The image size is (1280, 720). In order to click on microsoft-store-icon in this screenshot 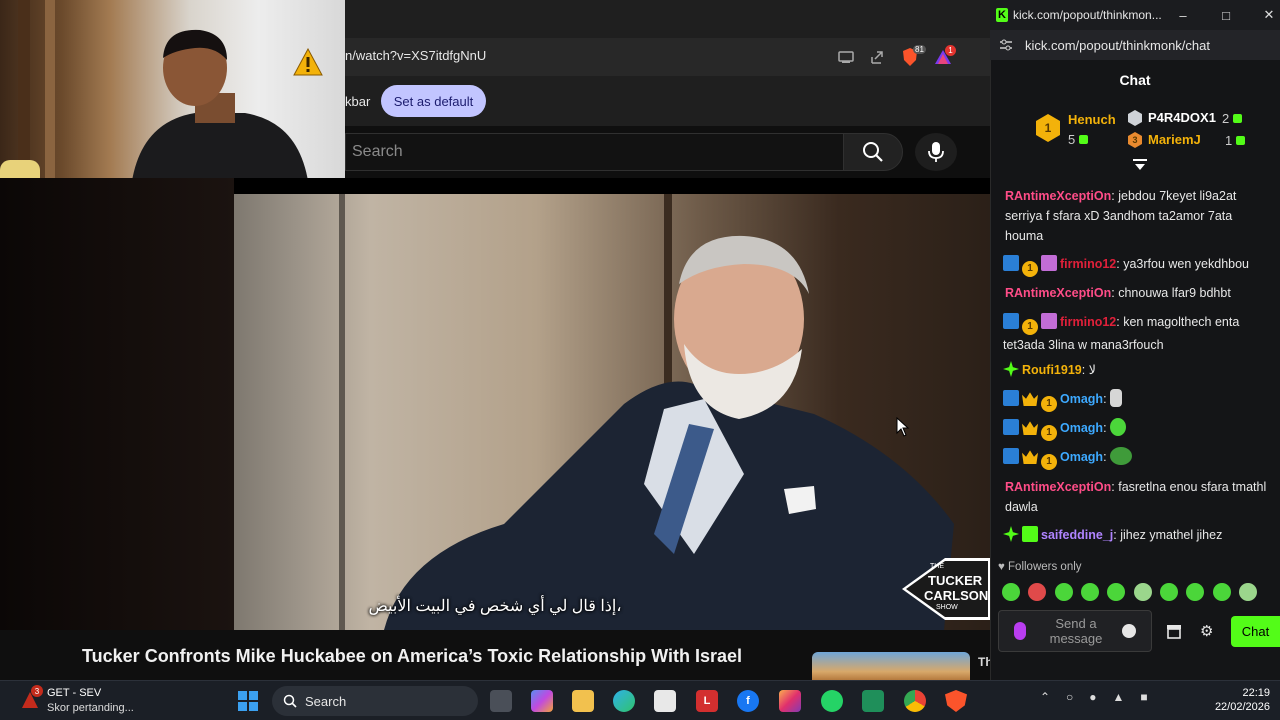, I will do `click(665, 701)`.